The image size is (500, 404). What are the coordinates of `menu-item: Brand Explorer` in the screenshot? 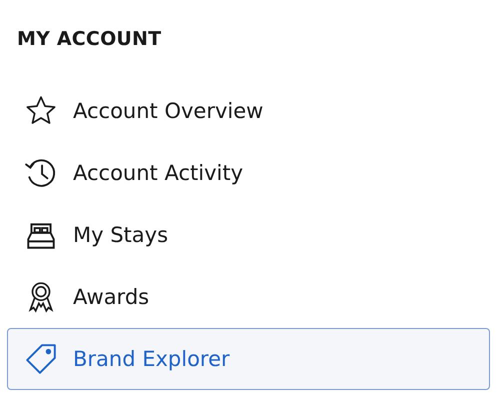 It's located at (248, 359).